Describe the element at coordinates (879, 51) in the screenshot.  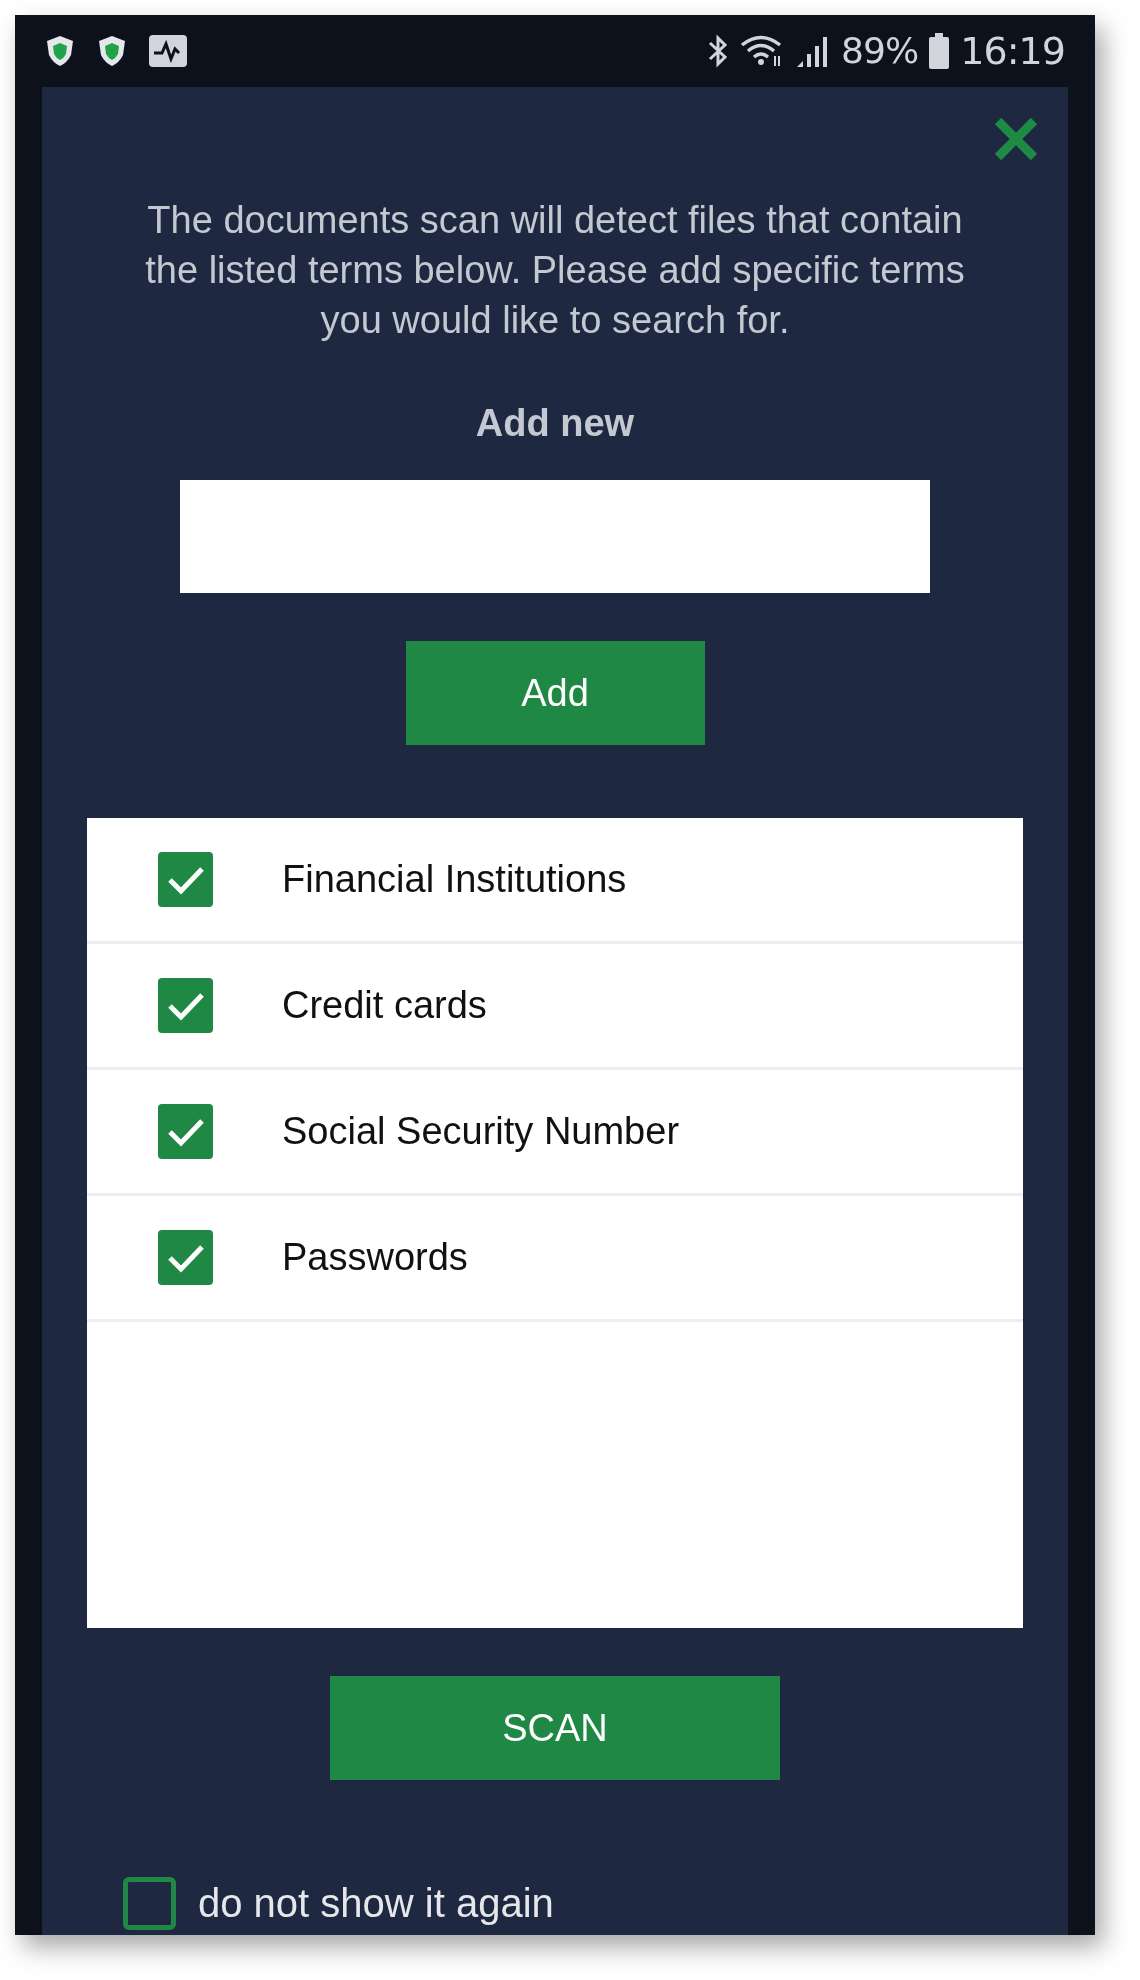
I see `battery-percent: 89%` at that location.